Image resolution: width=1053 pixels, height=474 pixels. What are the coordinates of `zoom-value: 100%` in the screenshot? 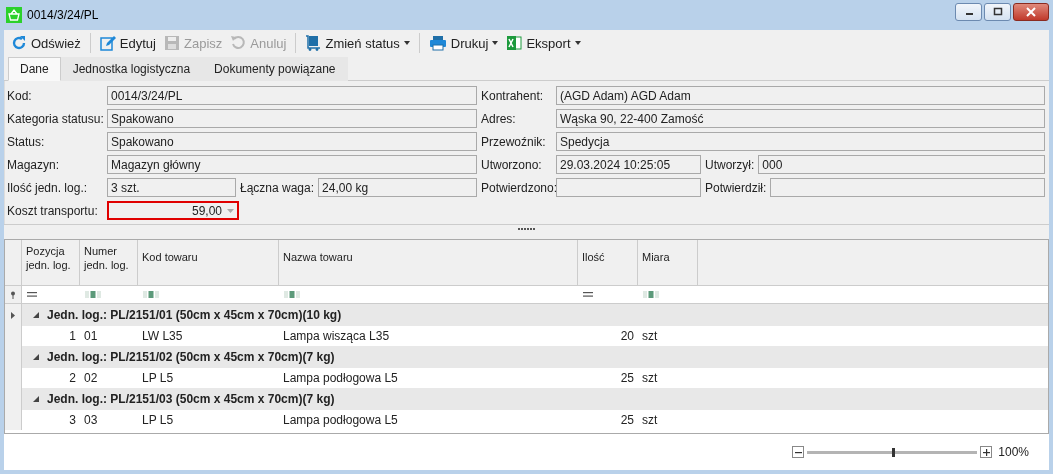 It's located at (1013, 452).